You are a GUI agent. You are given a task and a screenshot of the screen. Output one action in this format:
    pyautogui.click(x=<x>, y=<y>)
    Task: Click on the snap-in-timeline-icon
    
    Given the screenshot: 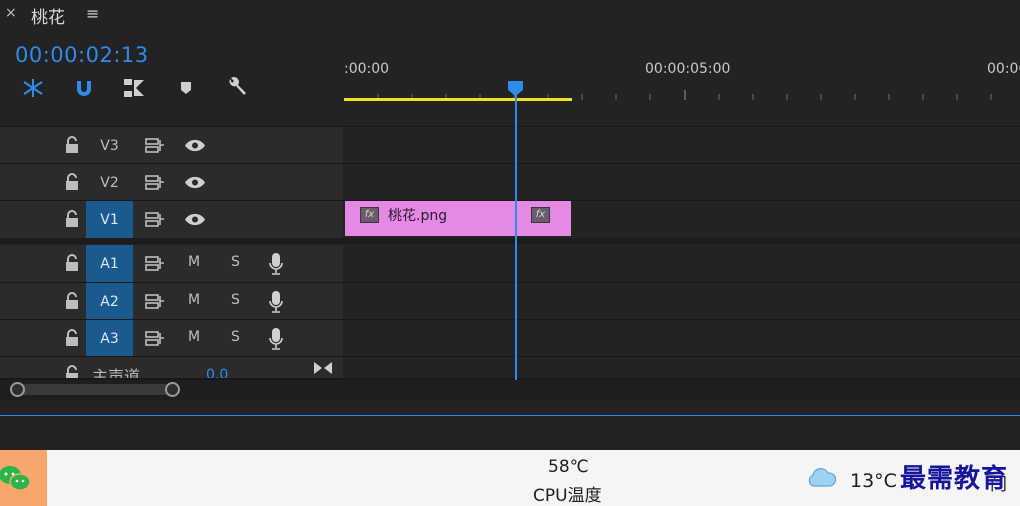 What is the action you would take?
    pyautogui.click(x=33, y=88)
    